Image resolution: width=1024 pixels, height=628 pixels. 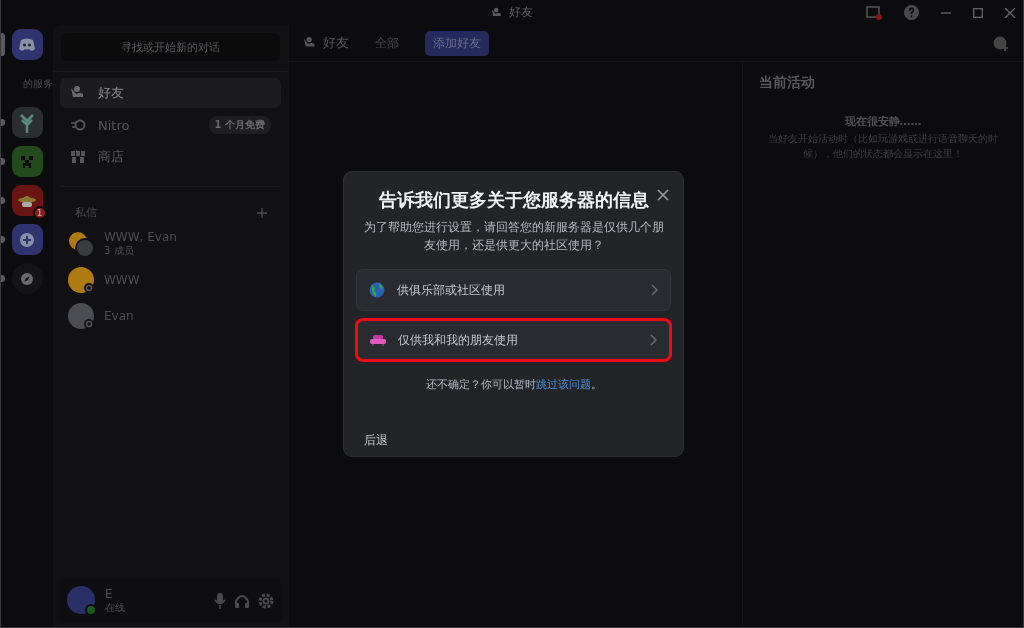 I want to click on user-status: 在线, so click(x=115, y=608).